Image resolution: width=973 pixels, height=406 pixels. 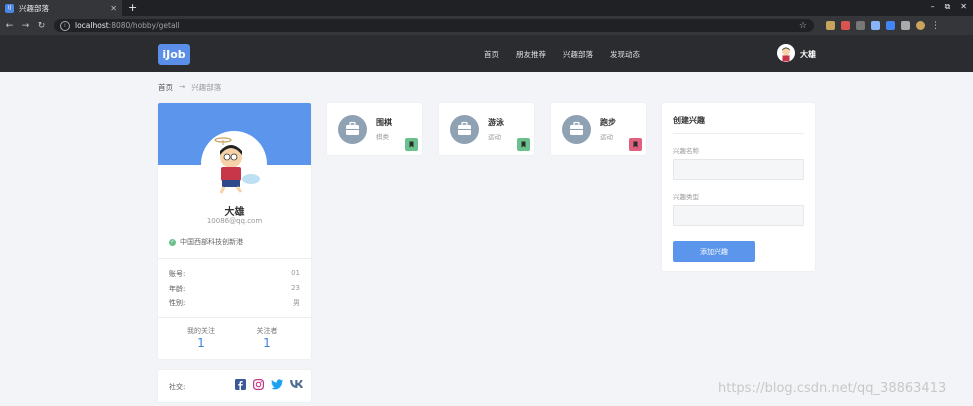 I want to click on profile-field-row: 性别: 男, so click(x=234, y=303).